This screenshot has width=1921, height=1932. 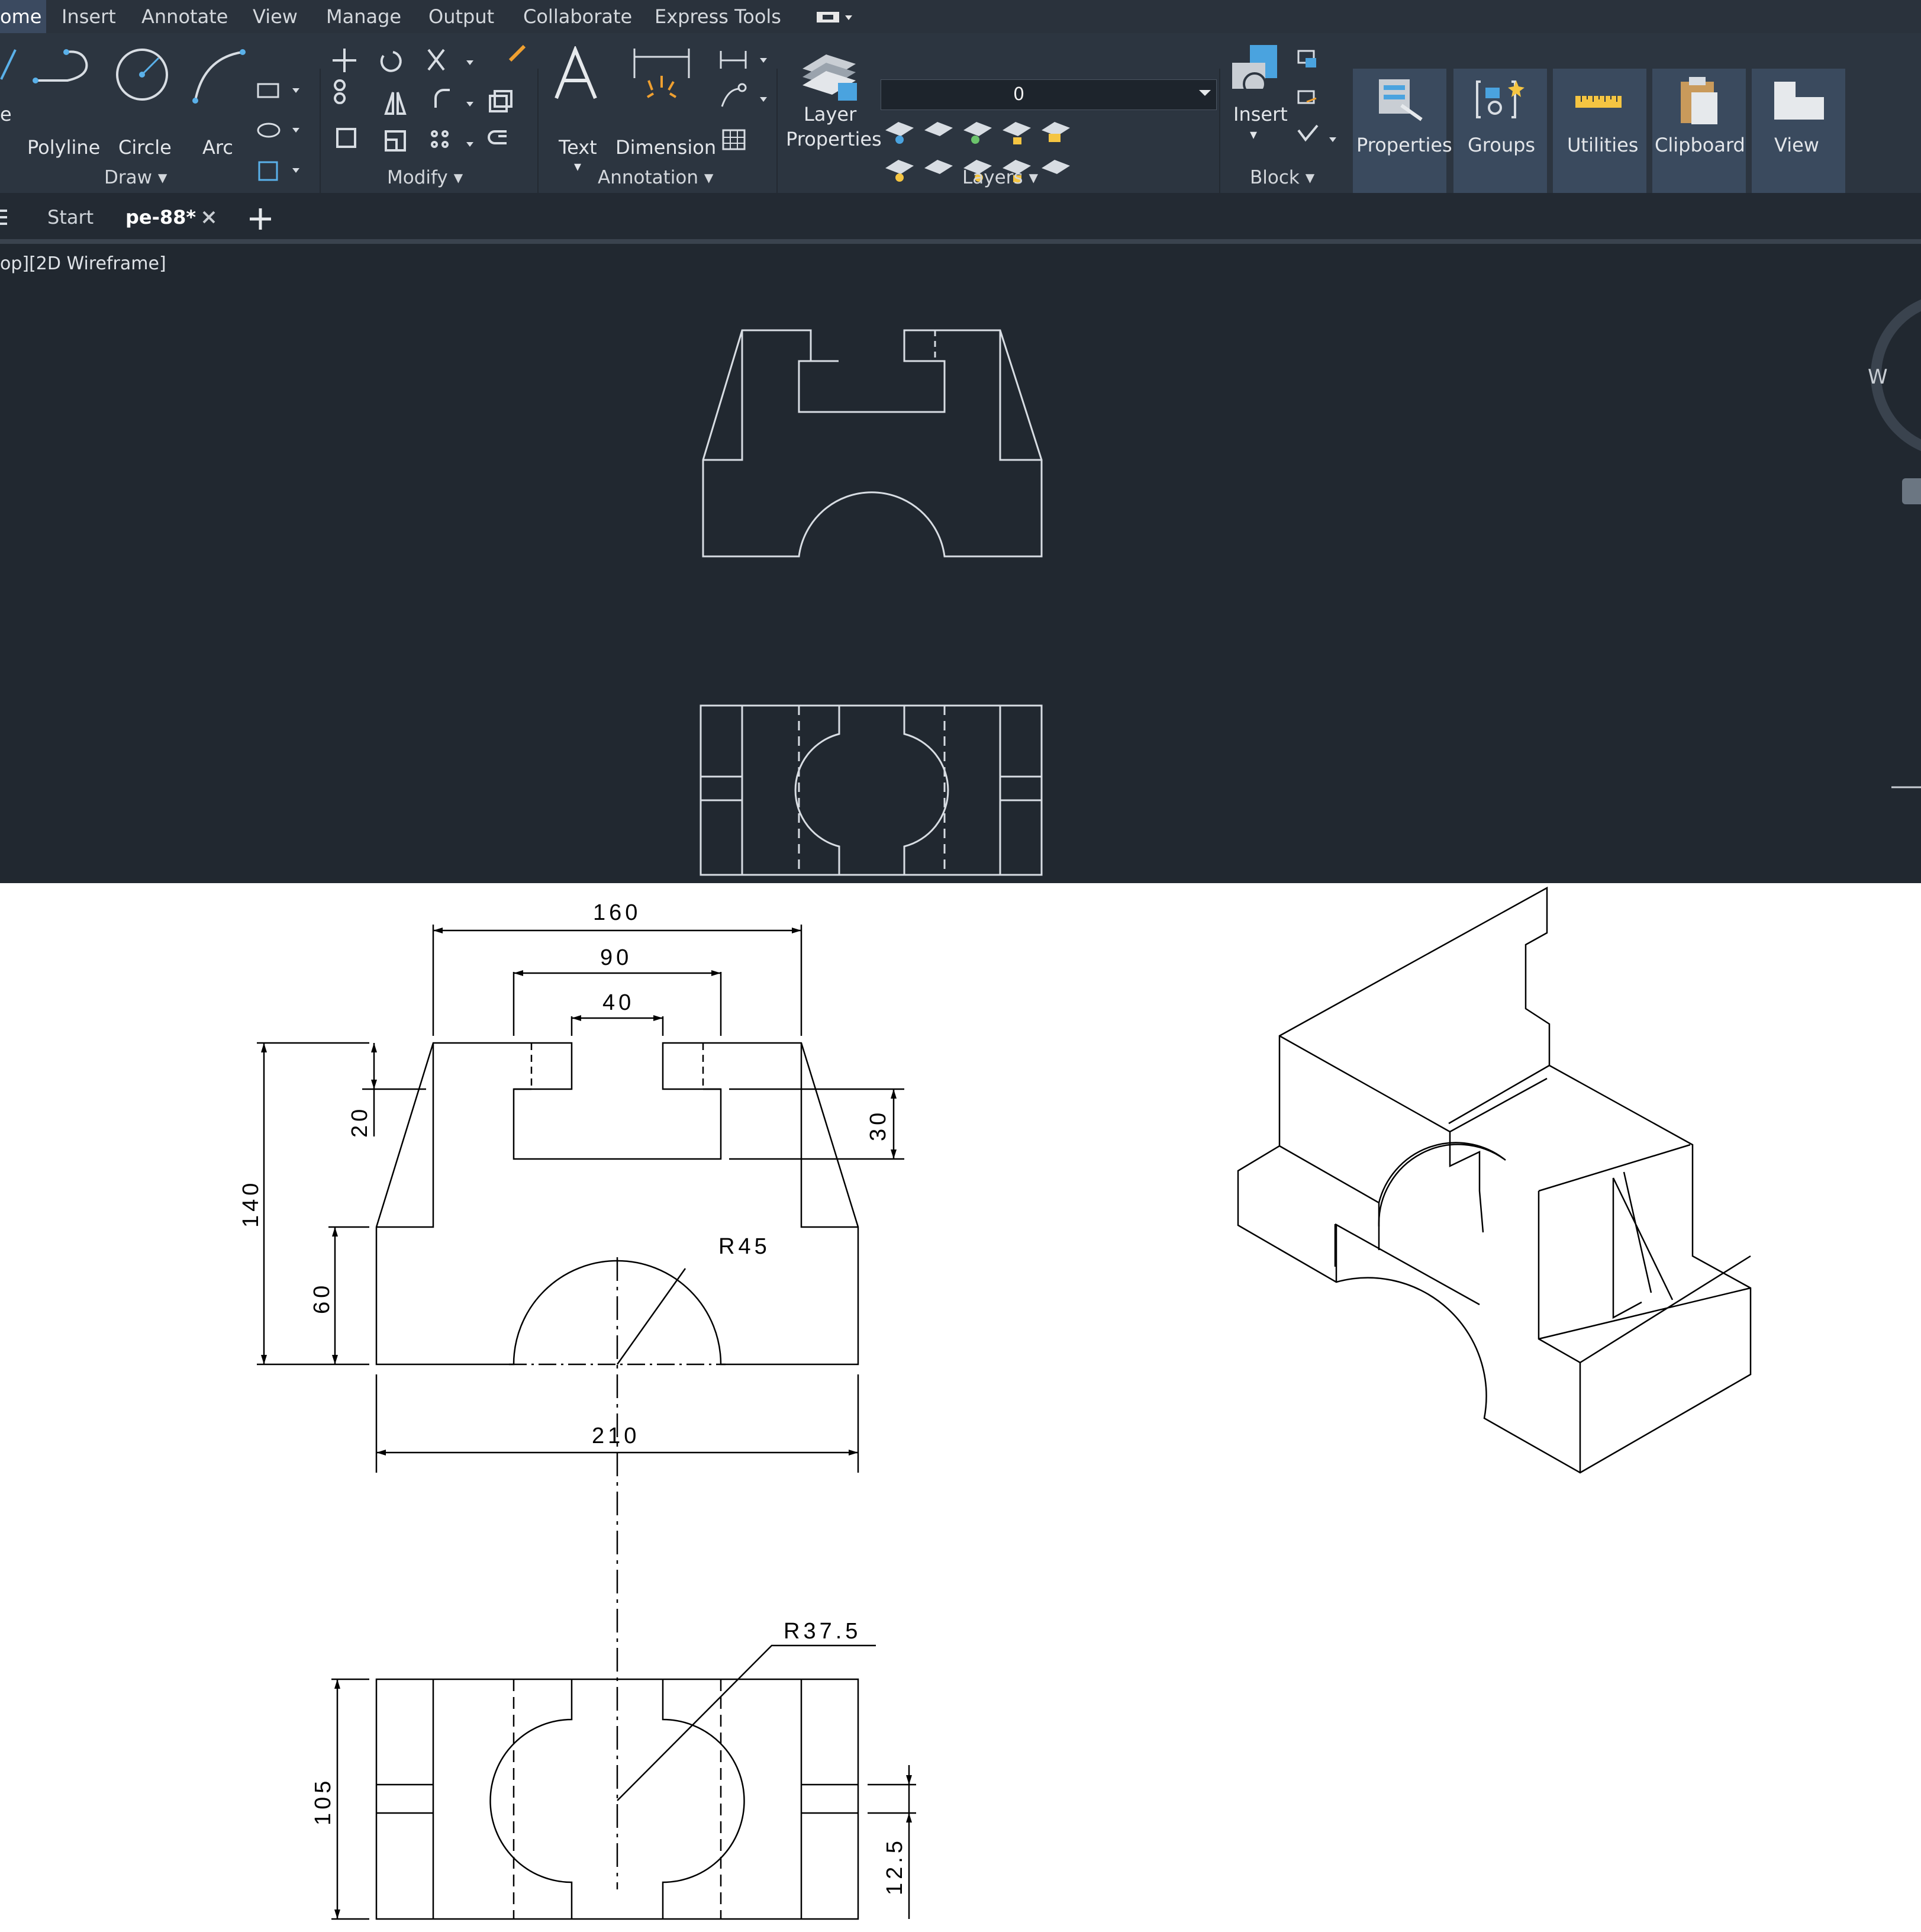 I want to click on new-tab-icon, so click(x=260, y=219).